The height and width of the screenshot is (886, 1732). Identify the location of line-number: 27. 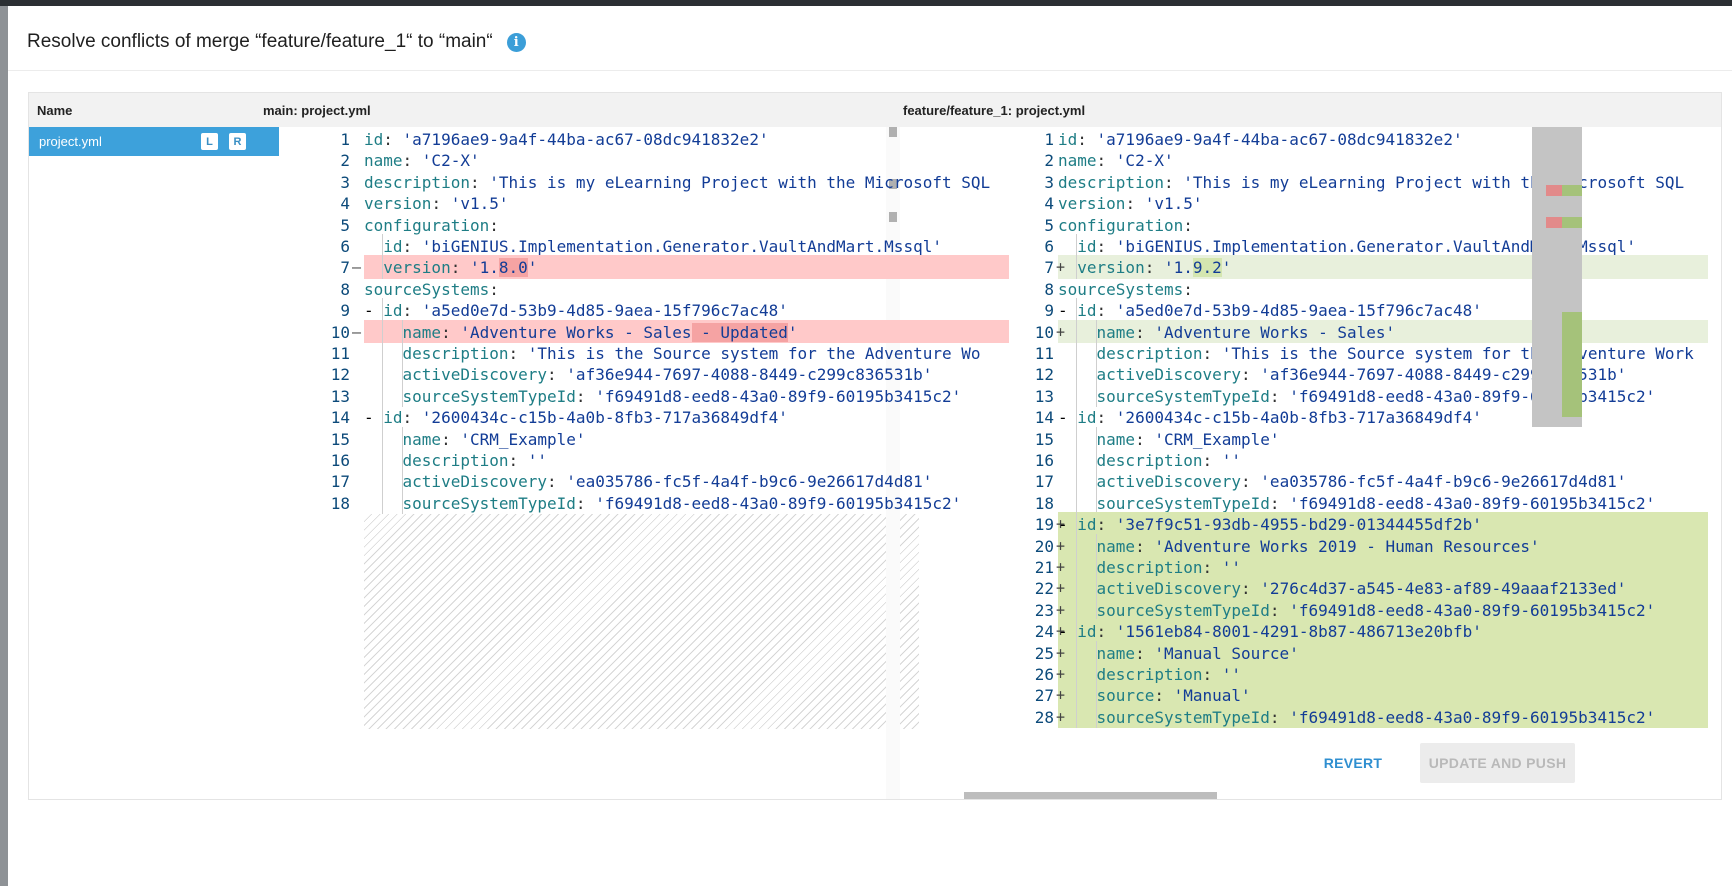
(1044, 696).